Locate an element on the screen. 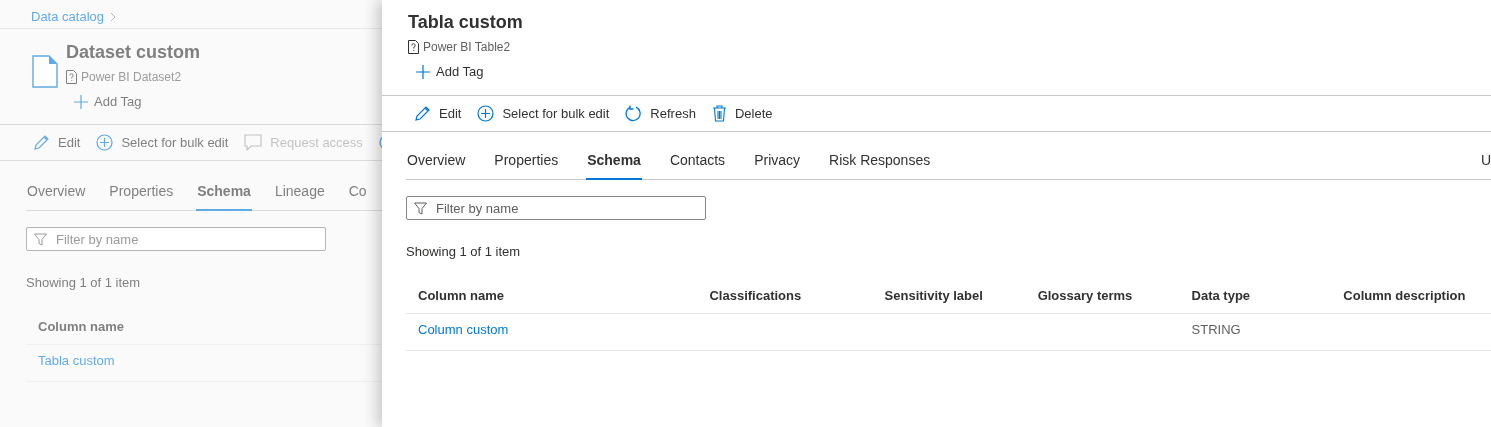  breadcrumb-link: Data catalog is located at coordinates (67, 17).